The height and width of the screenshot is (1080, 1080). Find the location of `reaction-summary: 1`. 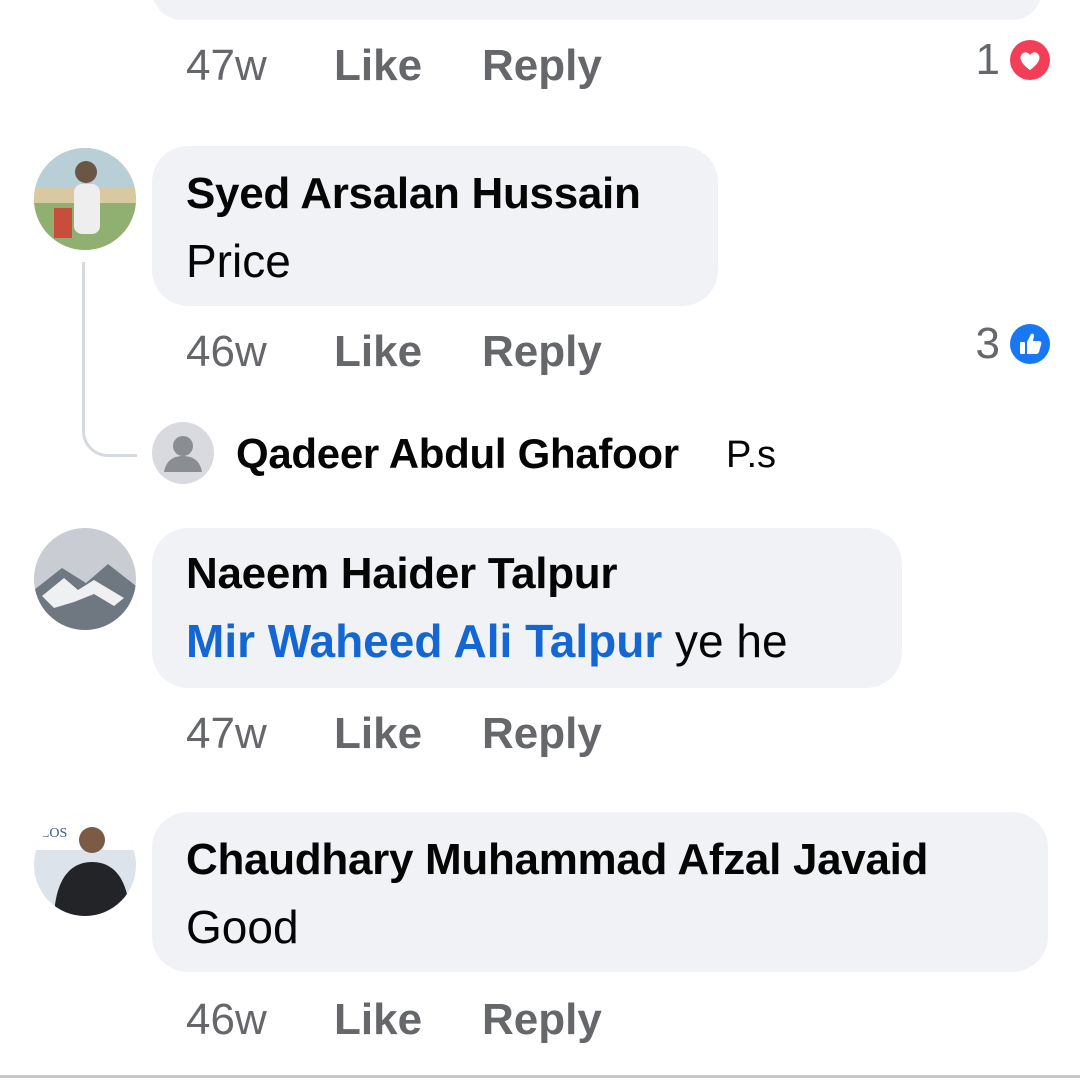

reaction-summary: 1 is located at coordinates (995, 60).